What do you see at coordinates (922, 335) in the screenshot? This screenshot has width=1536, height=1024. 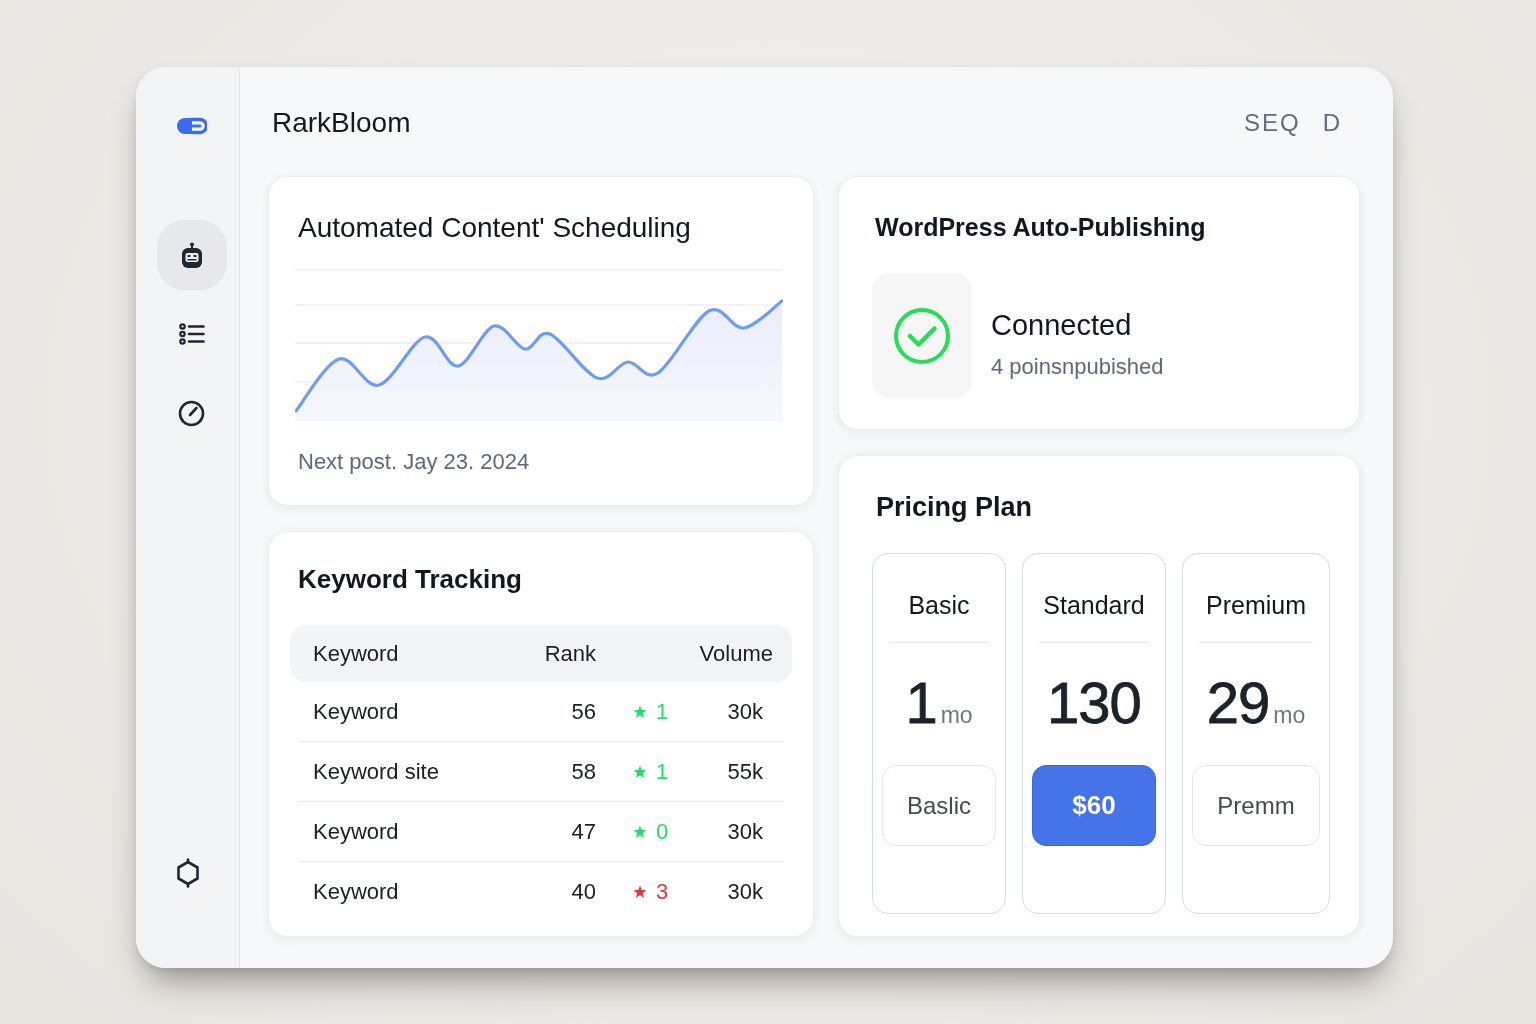 I see `check-circle-icon` at bounding box center [922, 335].